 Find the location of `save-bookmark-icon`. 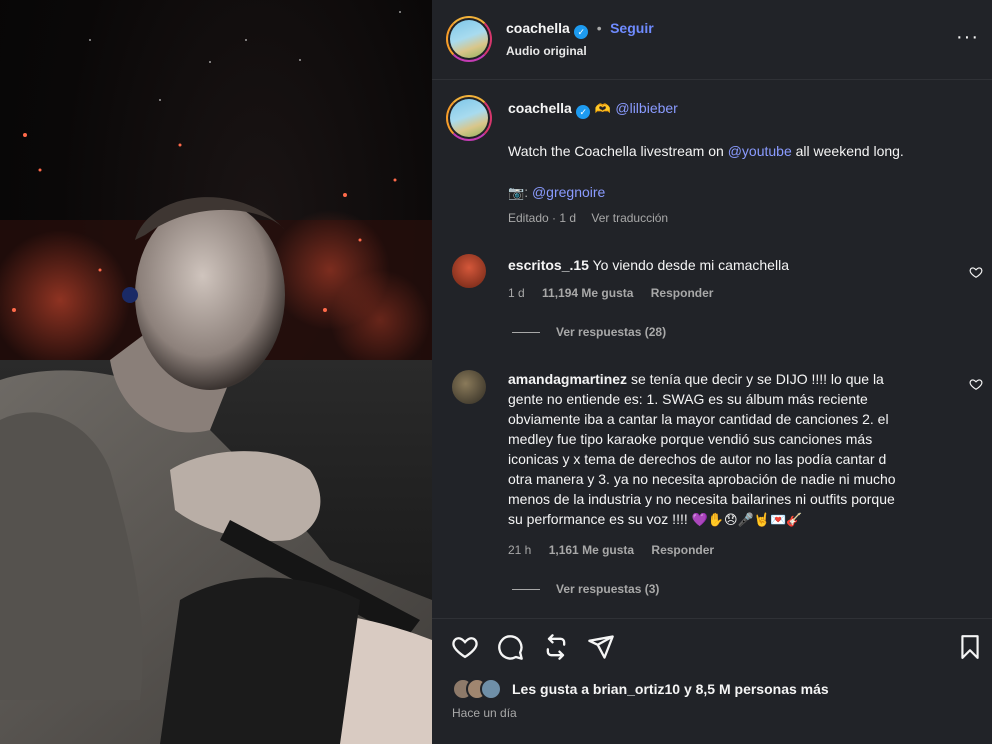

save-bookmark-icon is located at coordinates (970, 647).